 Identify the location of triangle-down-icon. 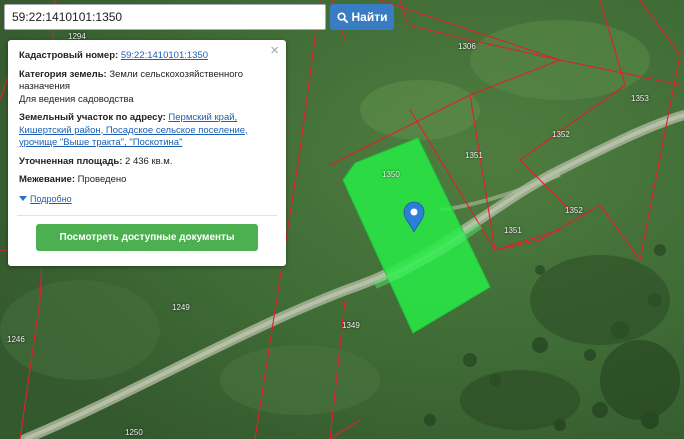
(23, 199).